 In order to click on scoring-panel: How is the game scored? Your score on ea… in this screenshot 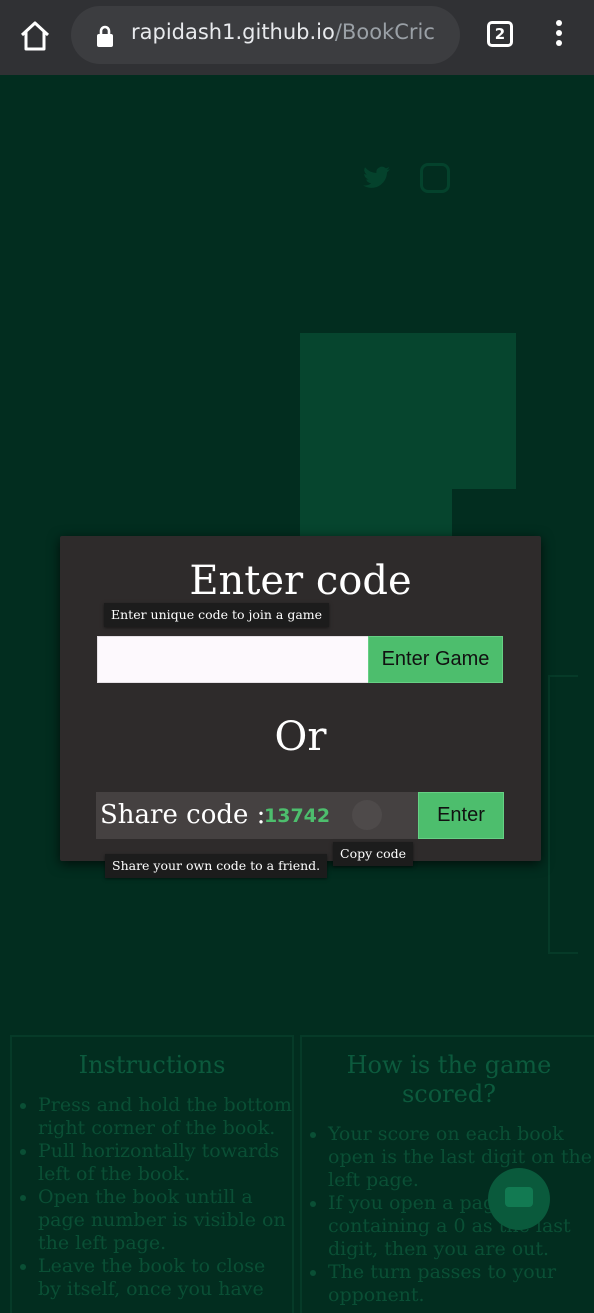, I will do `click(447, 1174)`.